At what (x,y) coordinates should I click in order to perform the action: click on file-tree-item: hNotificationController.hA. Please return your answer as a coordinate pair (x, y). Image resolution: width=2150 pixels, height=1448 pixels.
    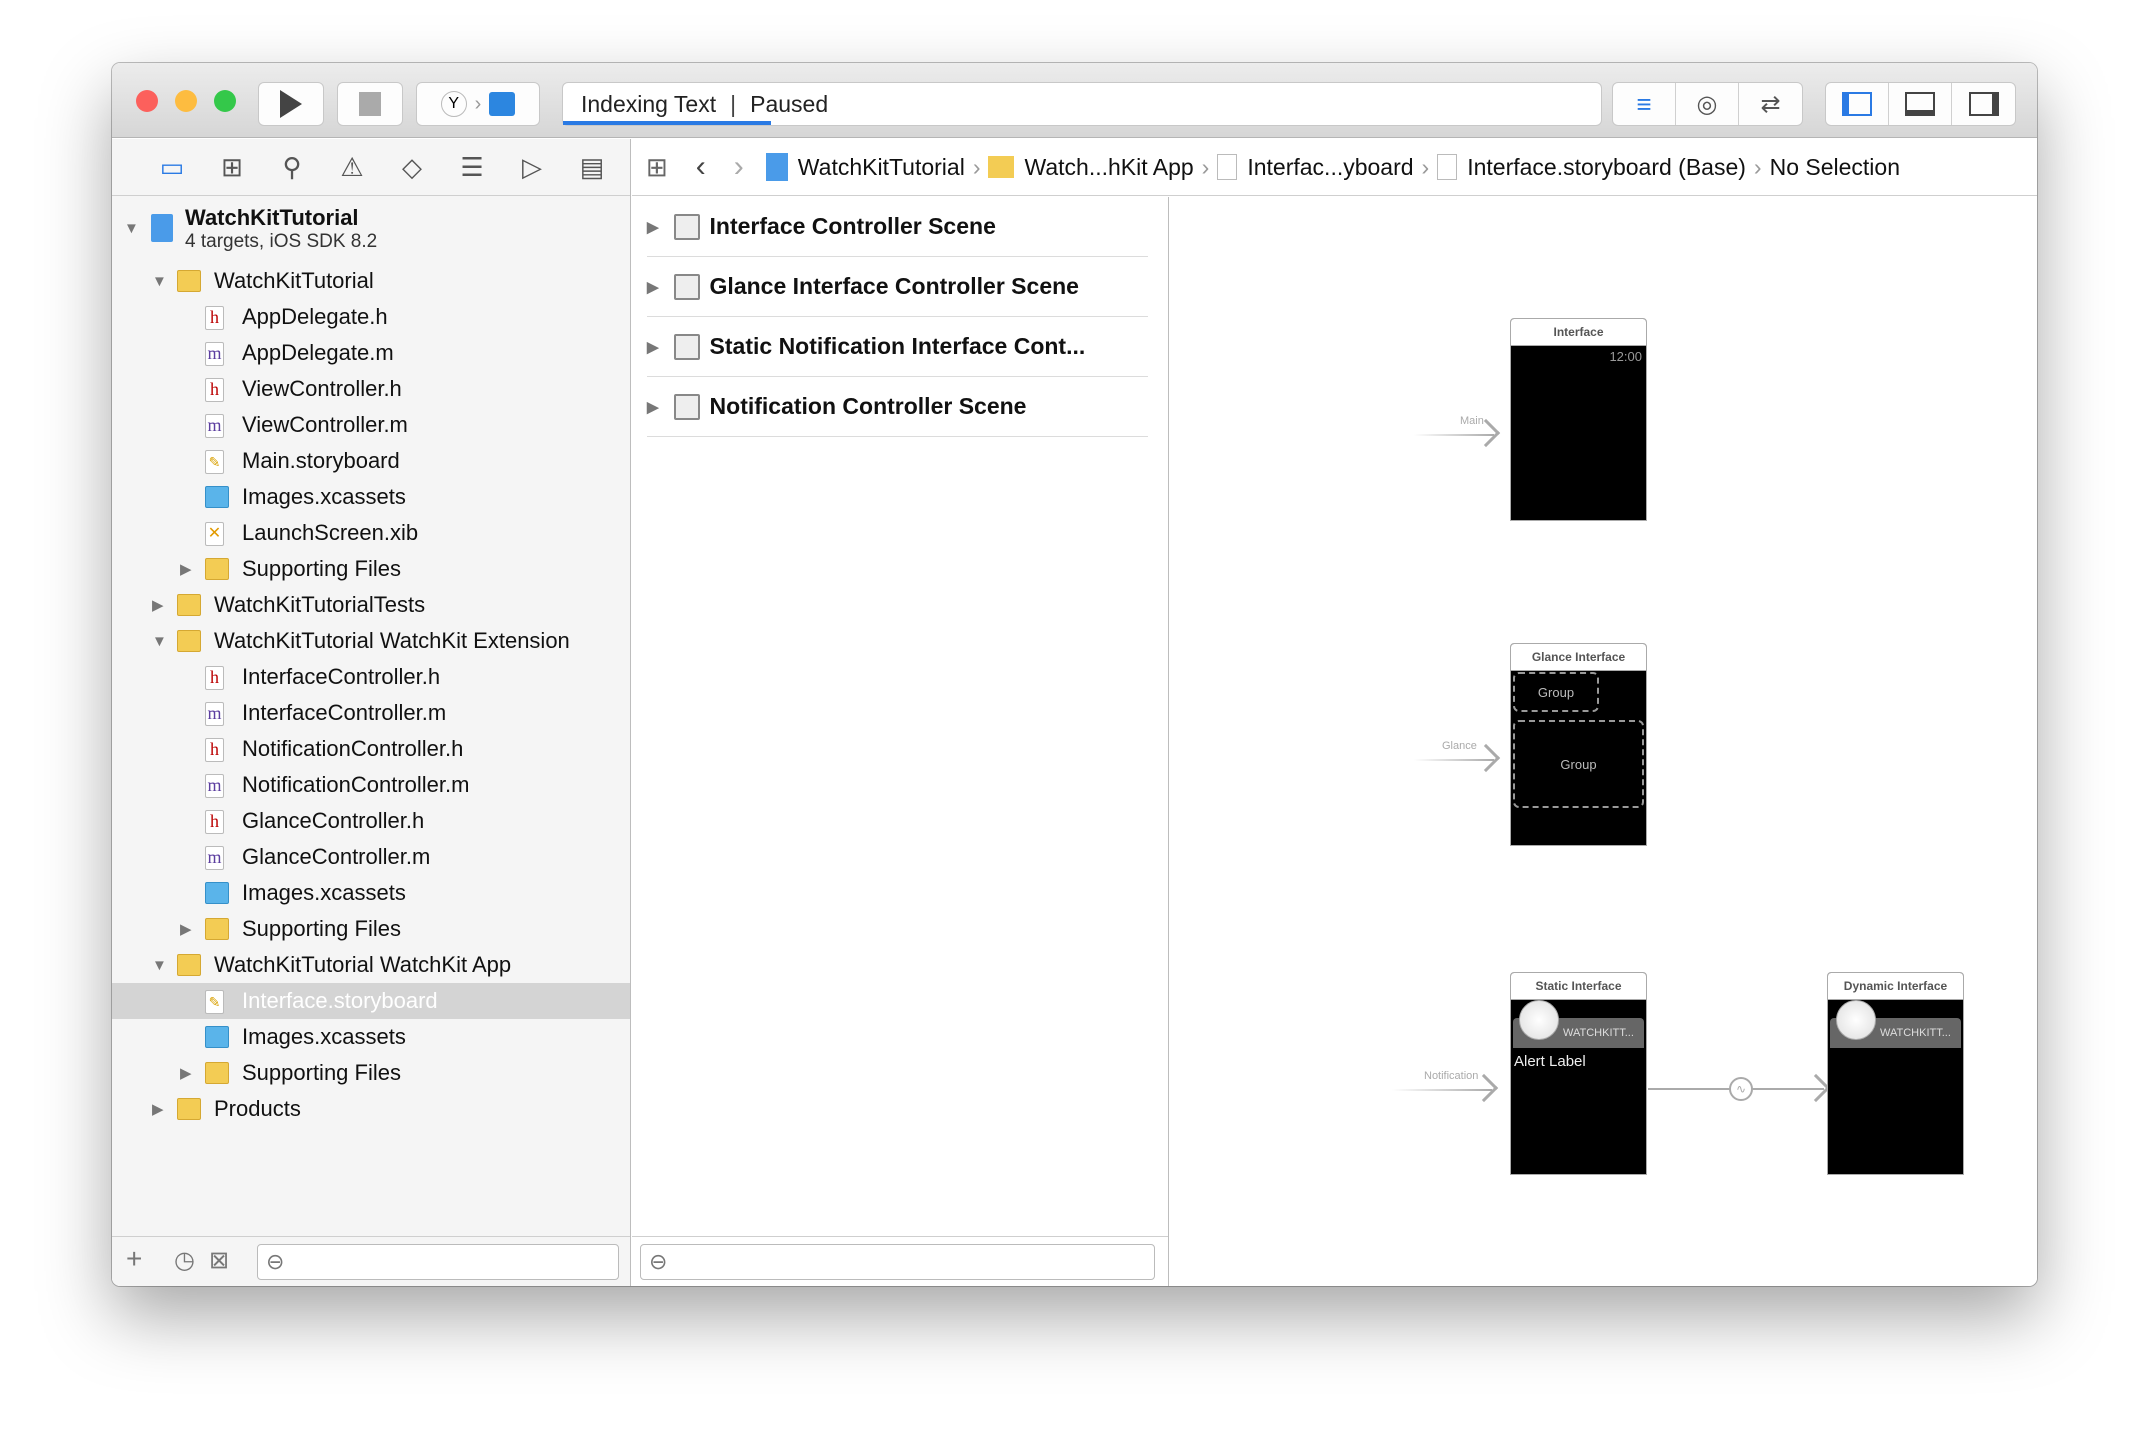
    Looking at the image, I should click on (404, 749).